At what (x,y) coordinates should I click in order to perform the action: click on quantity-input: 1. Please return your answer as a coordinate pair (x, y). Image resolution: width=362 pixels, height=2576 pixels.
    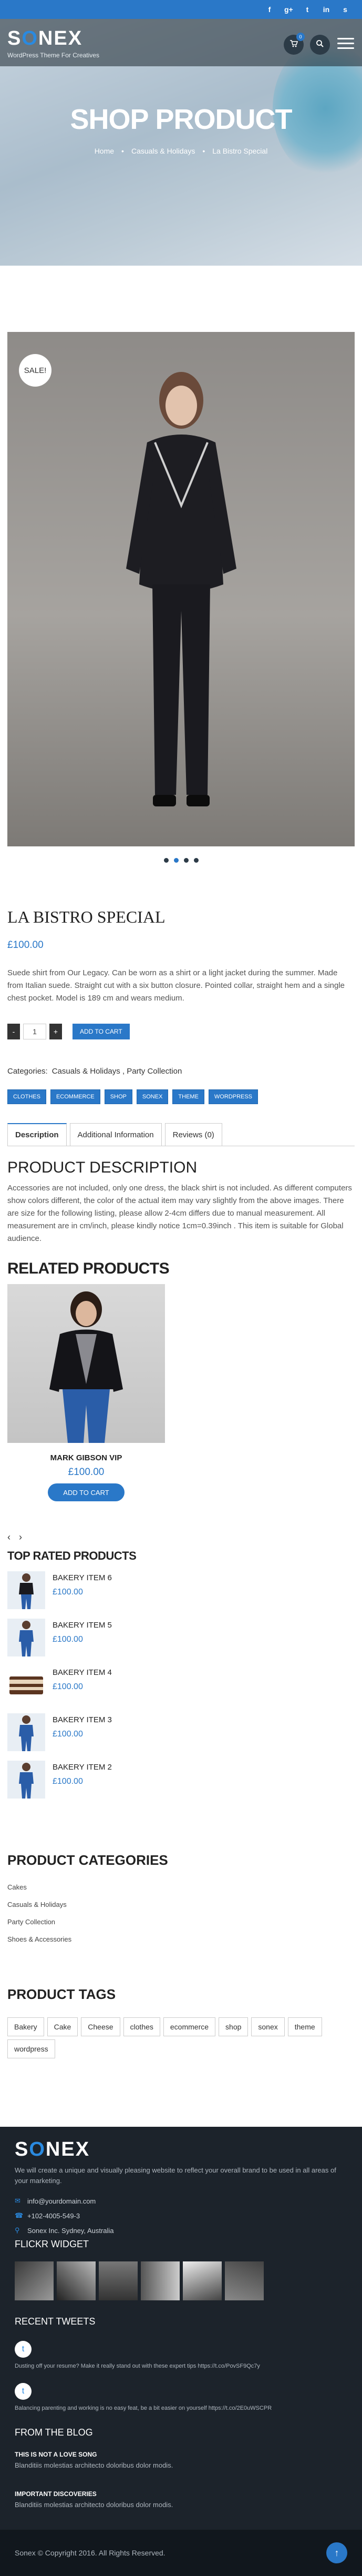
    Looking at the image, I should click on (34, 1031).